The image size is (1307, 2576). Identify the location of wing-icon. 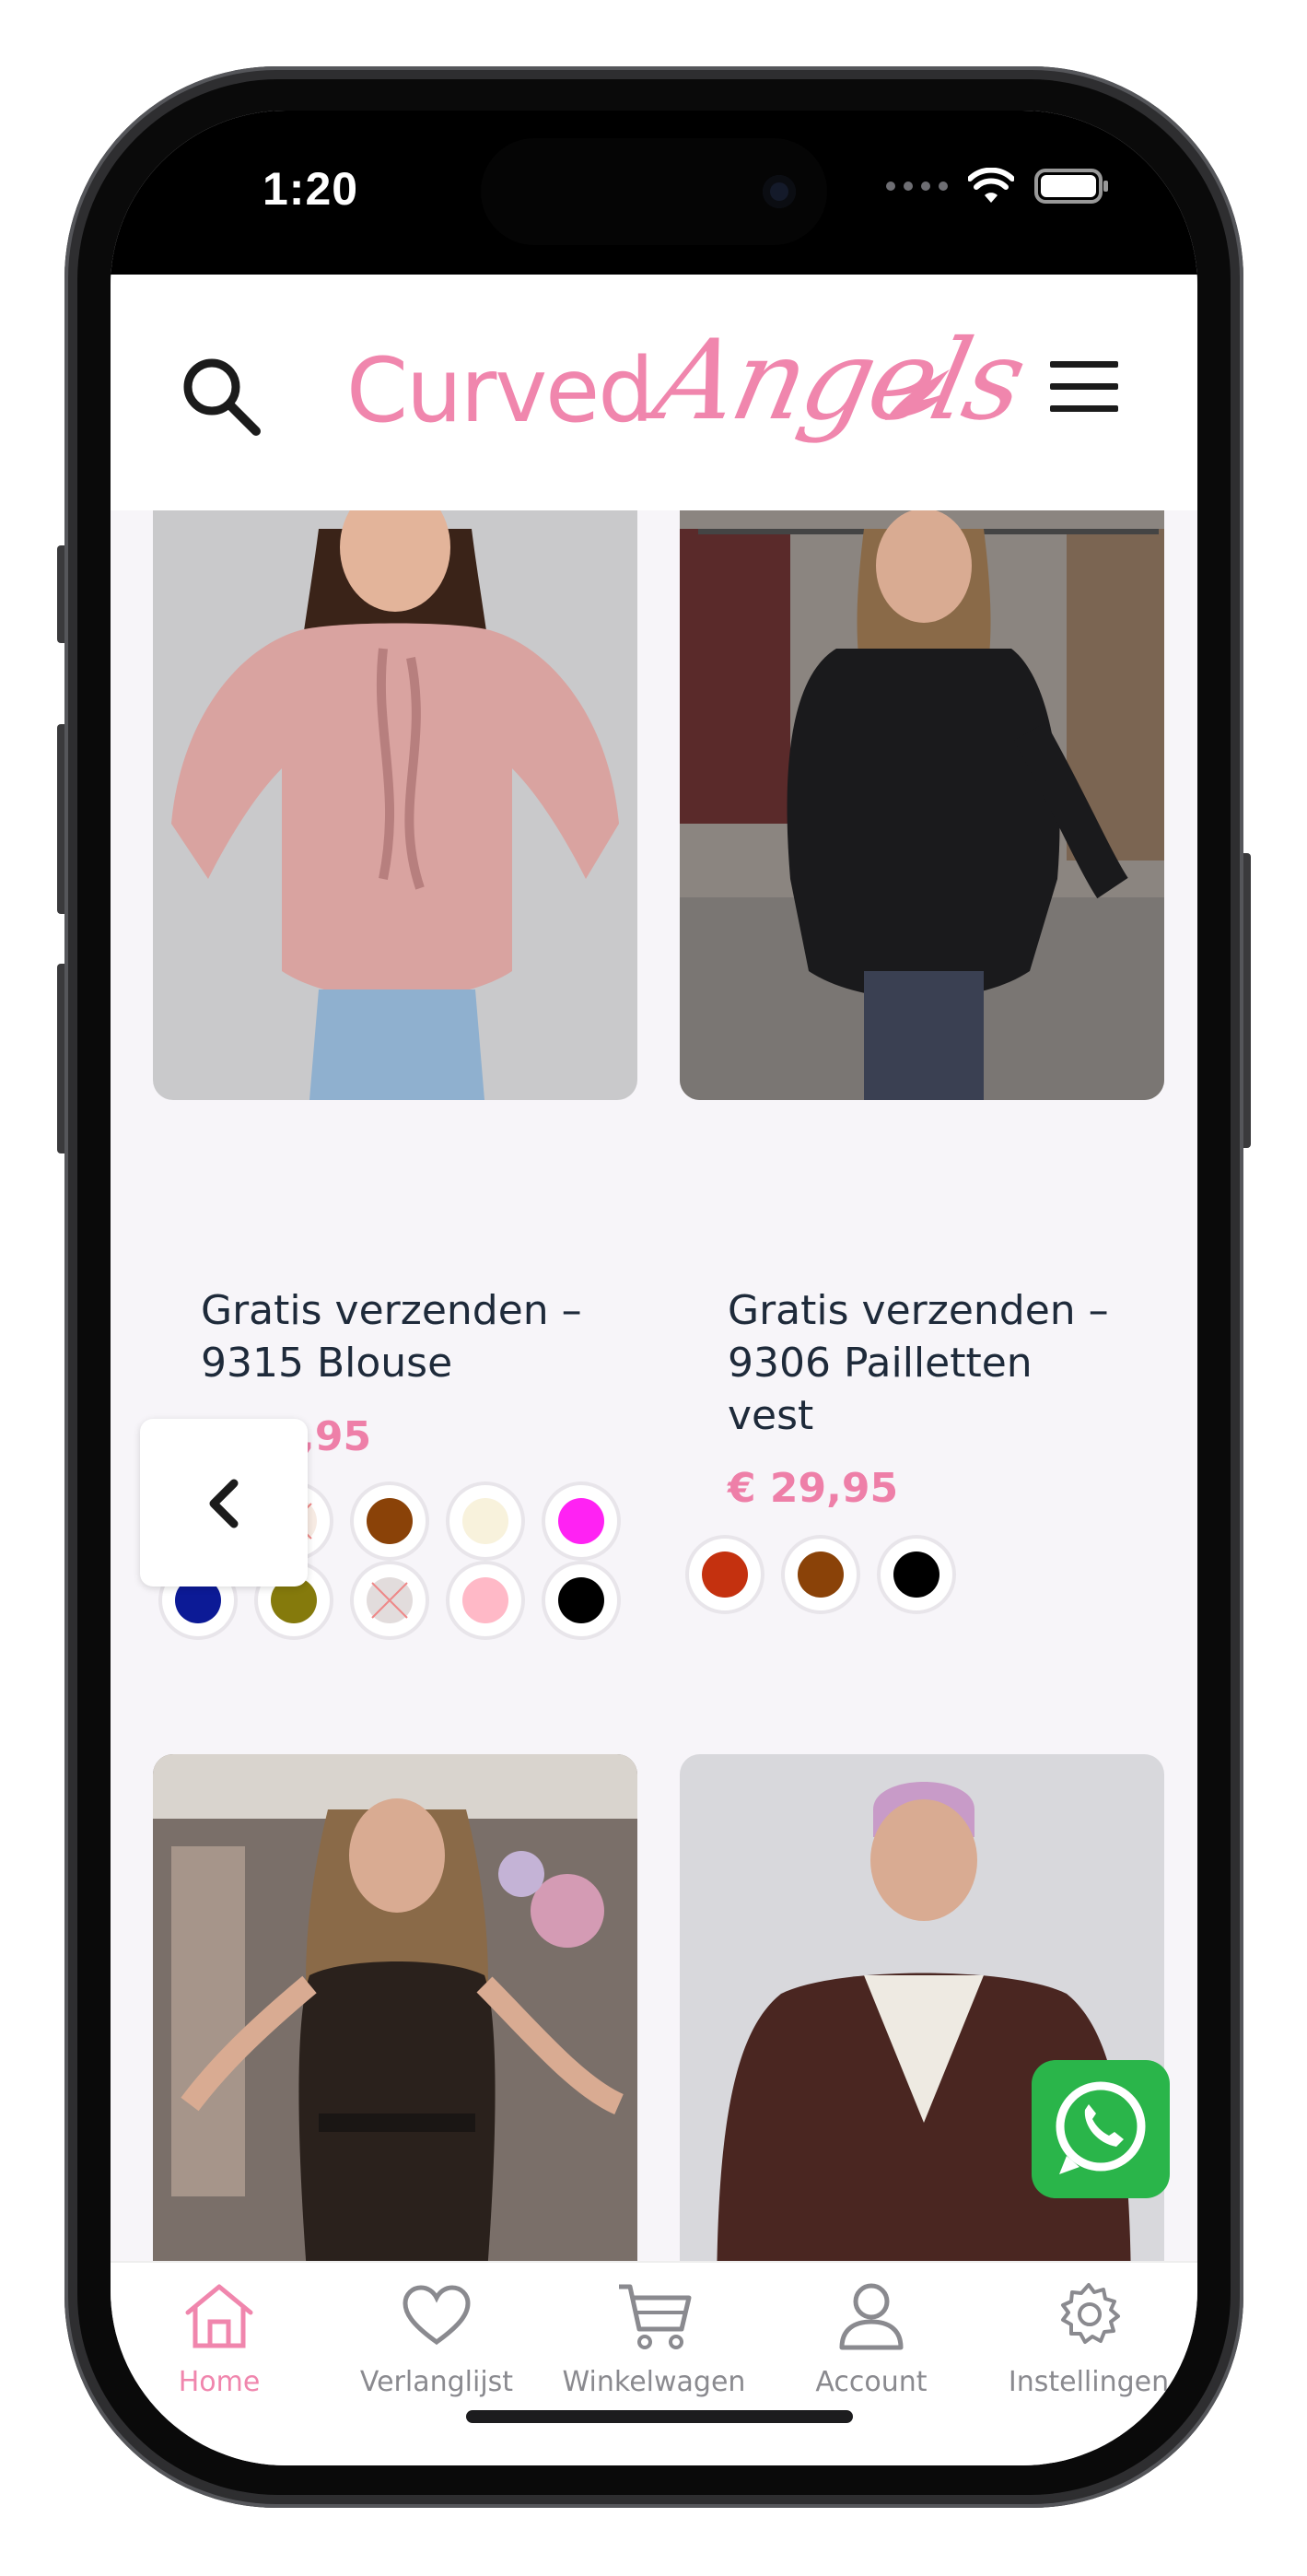
(918, 395).